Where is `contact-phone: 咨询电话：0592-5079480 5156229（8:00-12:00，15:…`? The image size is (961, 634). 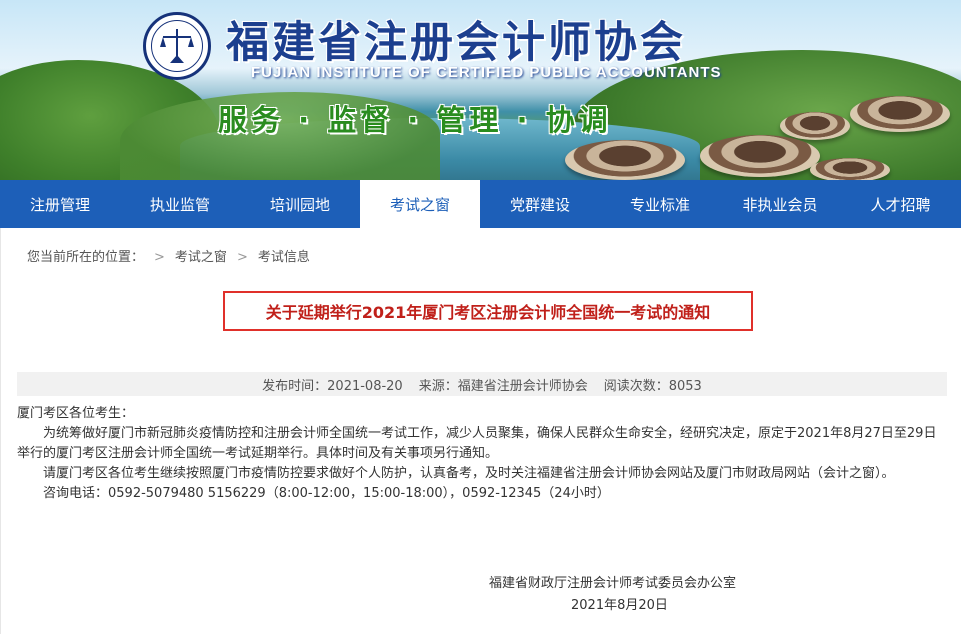
contact-phone: 咨询电话：0592-5079480 5156229（8:00-12:00，15:… is located at coordinates (326, 493).